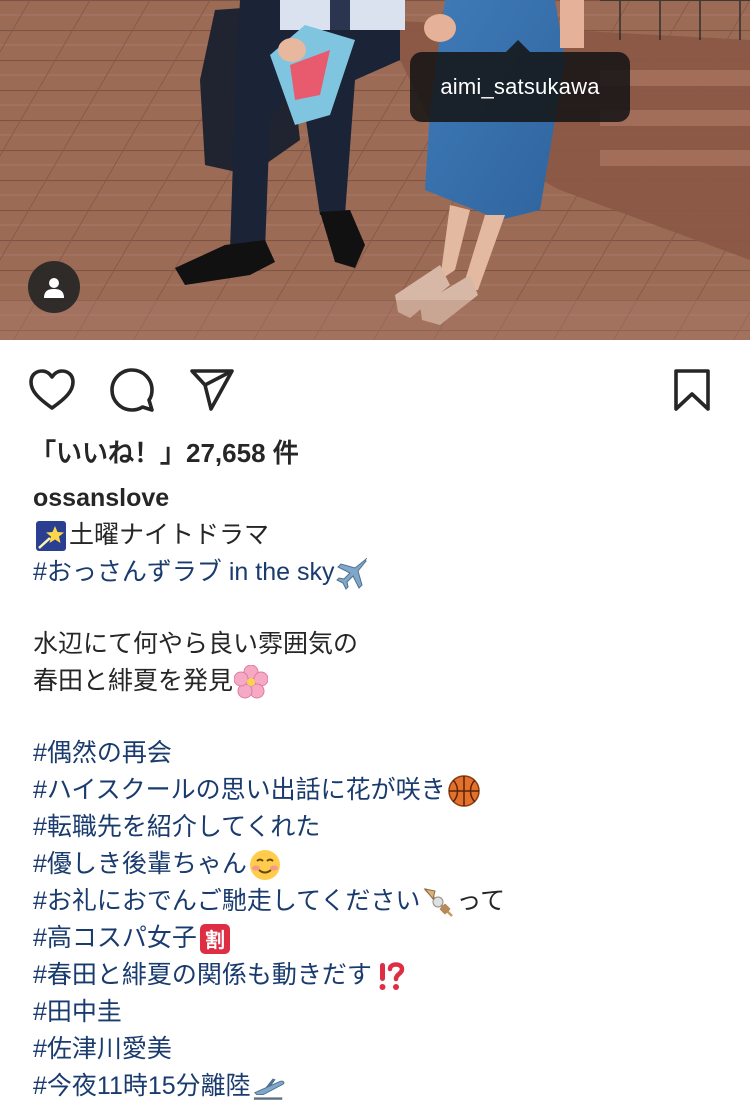 This screenshot has height=1105, width=750. I want to click on caption-line: 土曜ナイトドラマ, so click(383, 535).